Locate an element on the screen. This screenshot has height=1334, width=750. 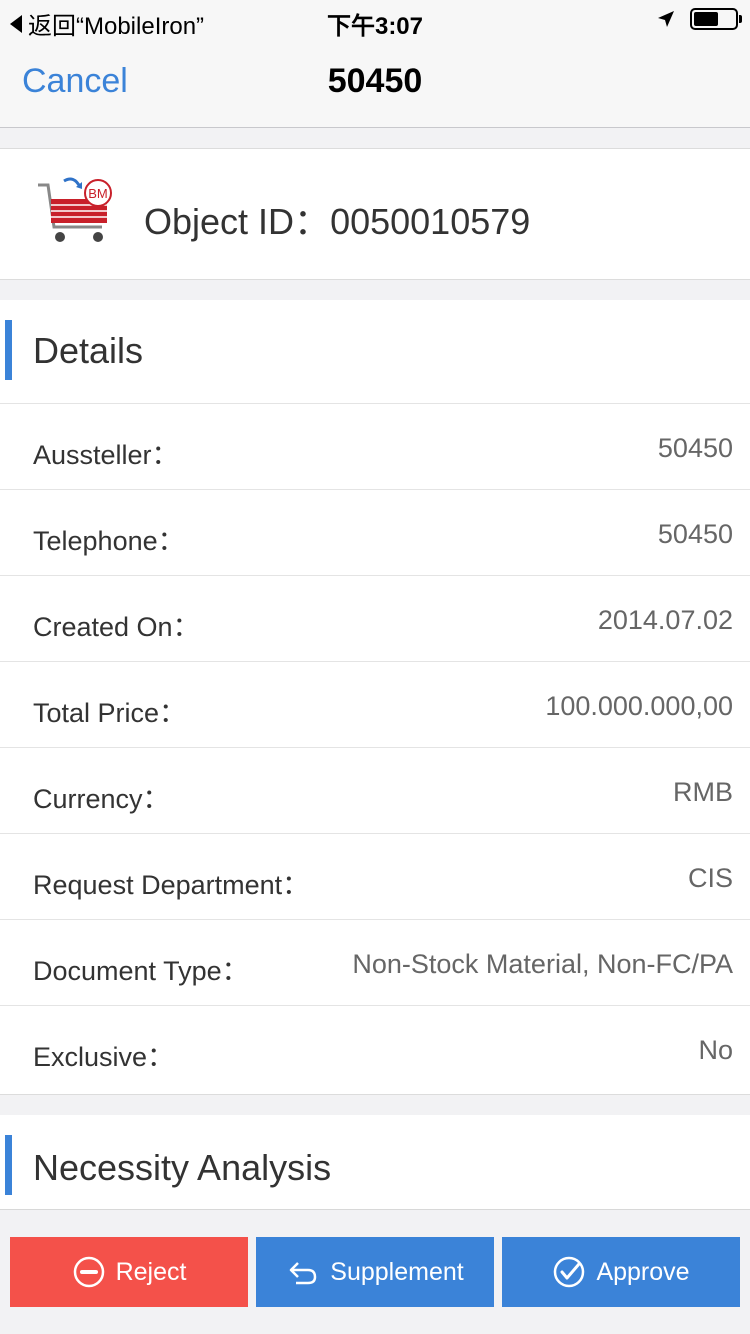
detail-label: Telephone： is located at coordinates (109, 541).